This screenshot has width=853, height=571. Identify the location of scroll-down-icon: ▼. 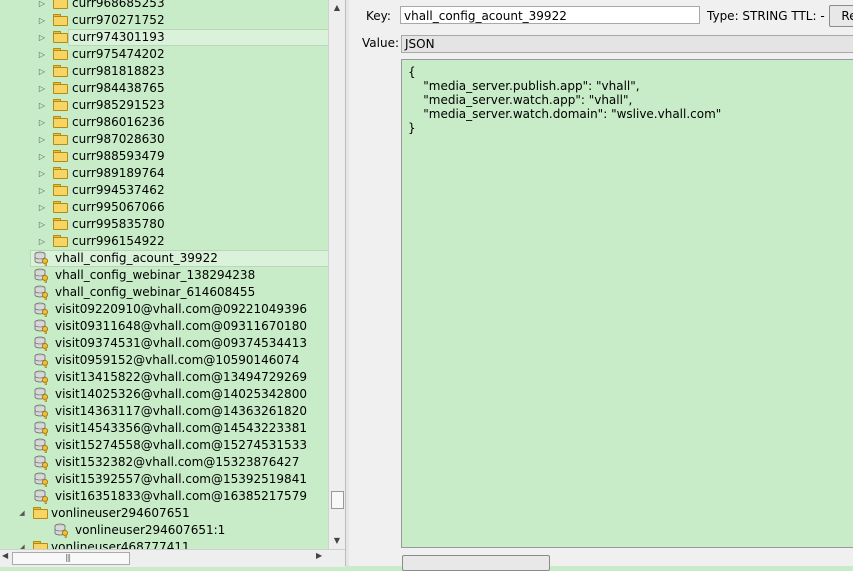
(337, 540).